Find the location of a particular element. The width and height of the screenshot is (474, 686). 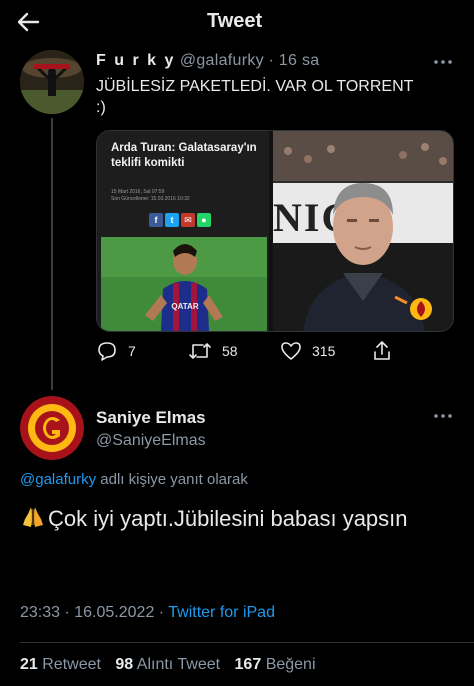

reply-icon is located at coordinates (107, 351).